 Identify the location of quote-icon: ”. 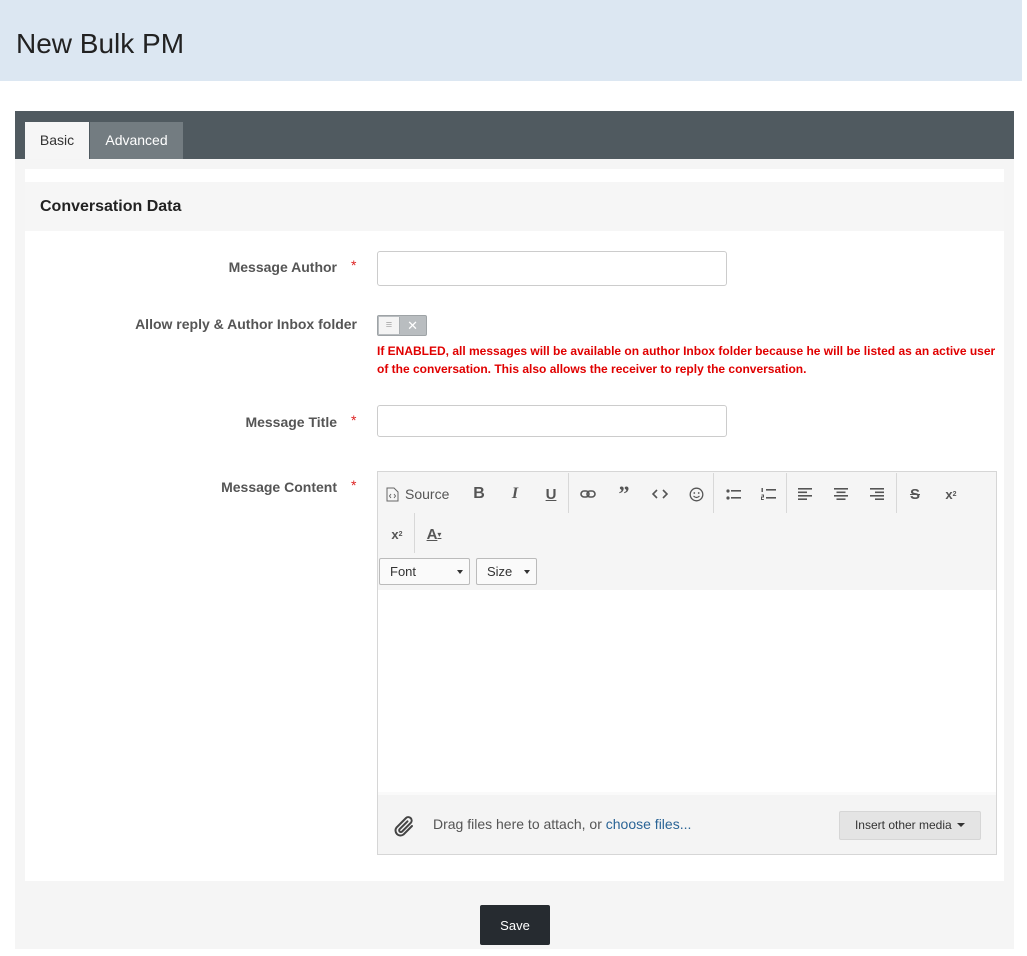
(624, 494).